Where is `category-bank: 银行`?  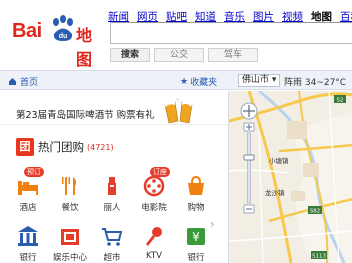
category-bank: 银行 is located at coordinates (28, 244).